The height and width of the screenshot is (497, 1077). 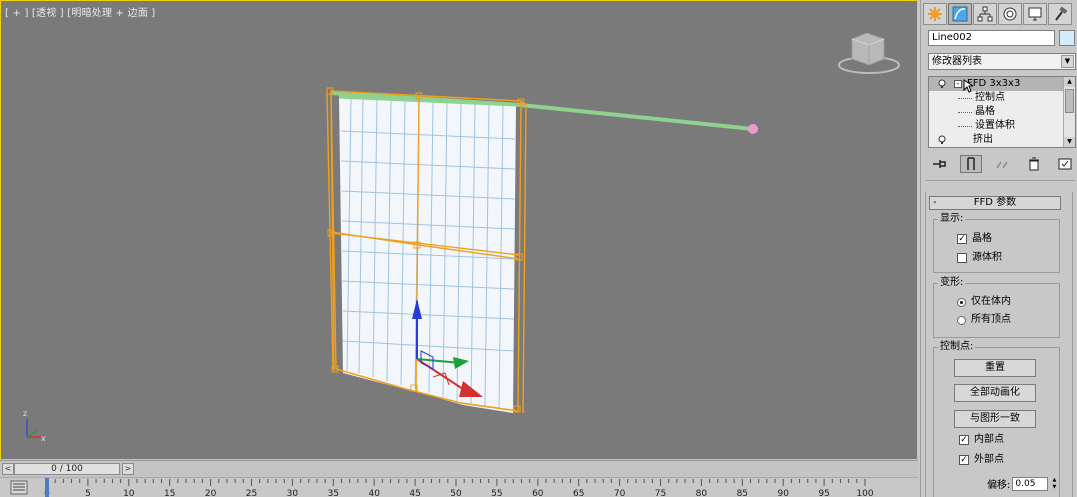 I want to click on make-unique-button, so click(x=1002, y=164).